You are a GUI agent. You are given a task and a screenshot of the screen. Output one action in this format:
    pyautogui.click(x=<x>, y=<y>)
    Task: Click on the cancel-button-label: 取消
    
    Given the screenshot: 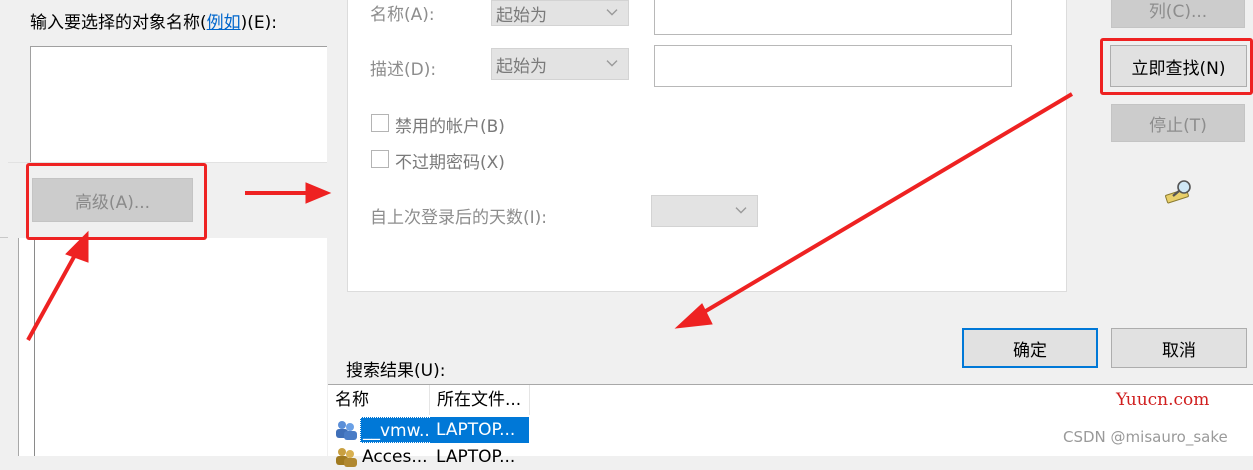 What is the action you would take?
    pyautogui.click(x=1179, y=350)
    